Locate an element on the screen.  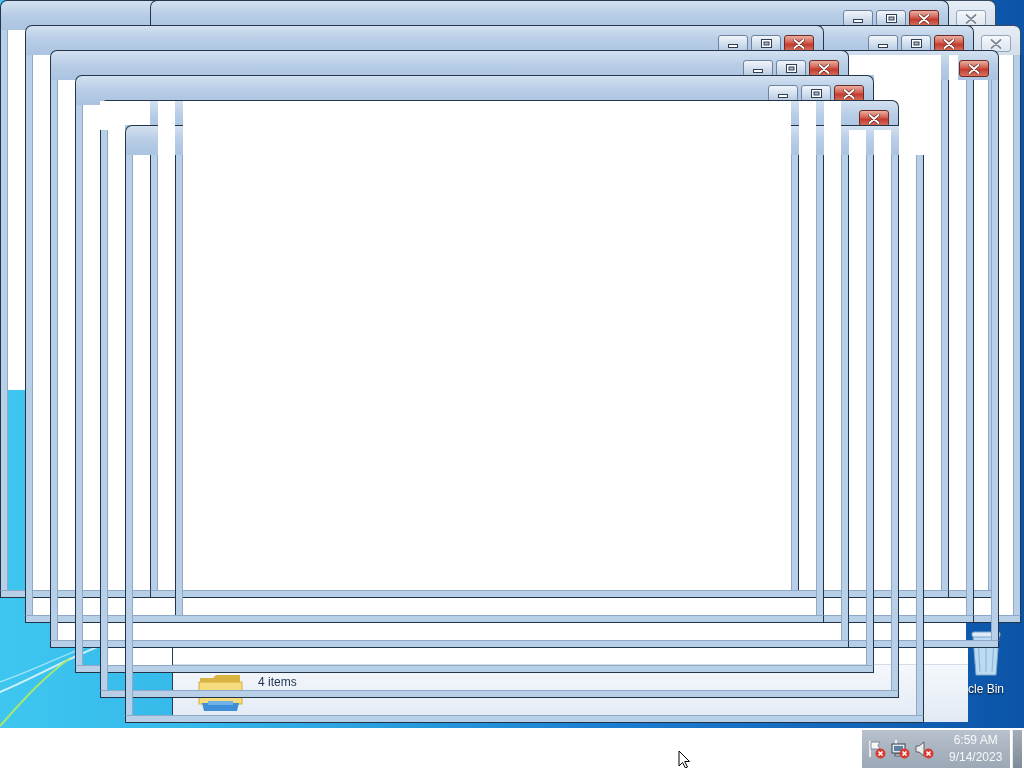
item-count: 4 items is located at coordinates (277, 682).